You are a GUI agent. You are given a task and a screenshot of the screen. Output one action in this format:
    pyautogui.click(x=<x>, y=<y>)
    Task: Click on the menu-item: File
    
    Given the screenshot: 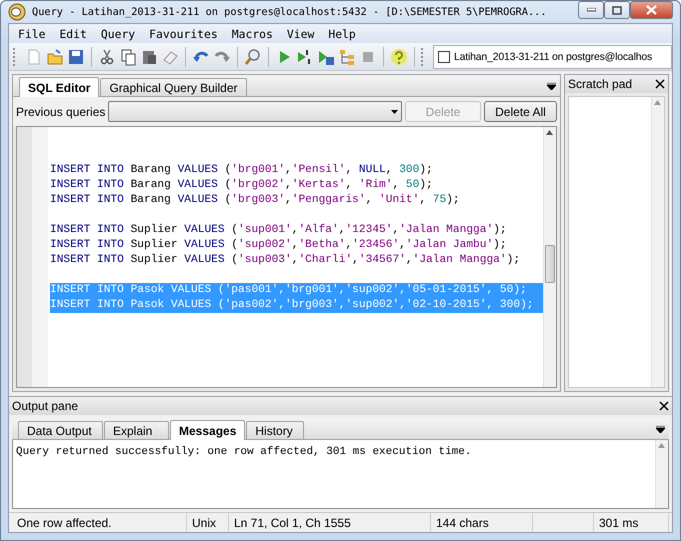 What is the action you would take?
    pyautogui.click(x=31, y=33)
    